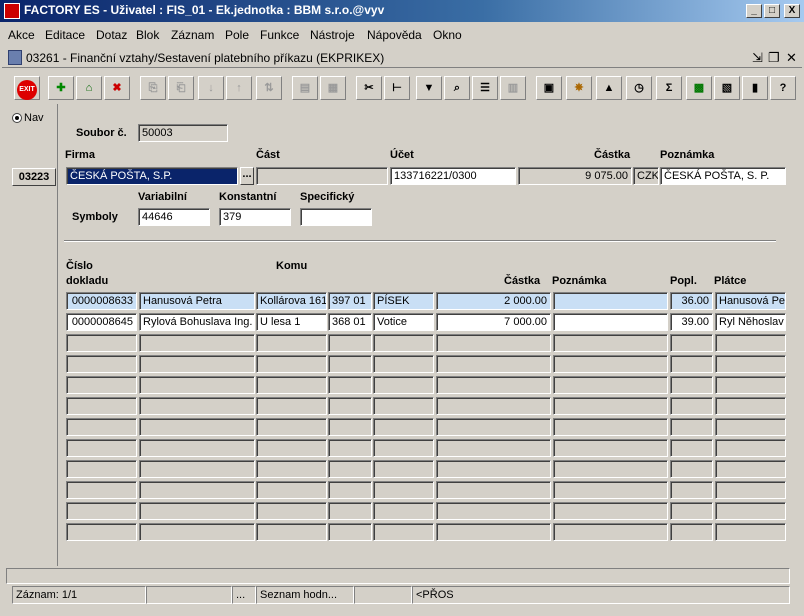 This screenshot has height=616, width=804. I want to click on specificky-field, so click(336, 217).